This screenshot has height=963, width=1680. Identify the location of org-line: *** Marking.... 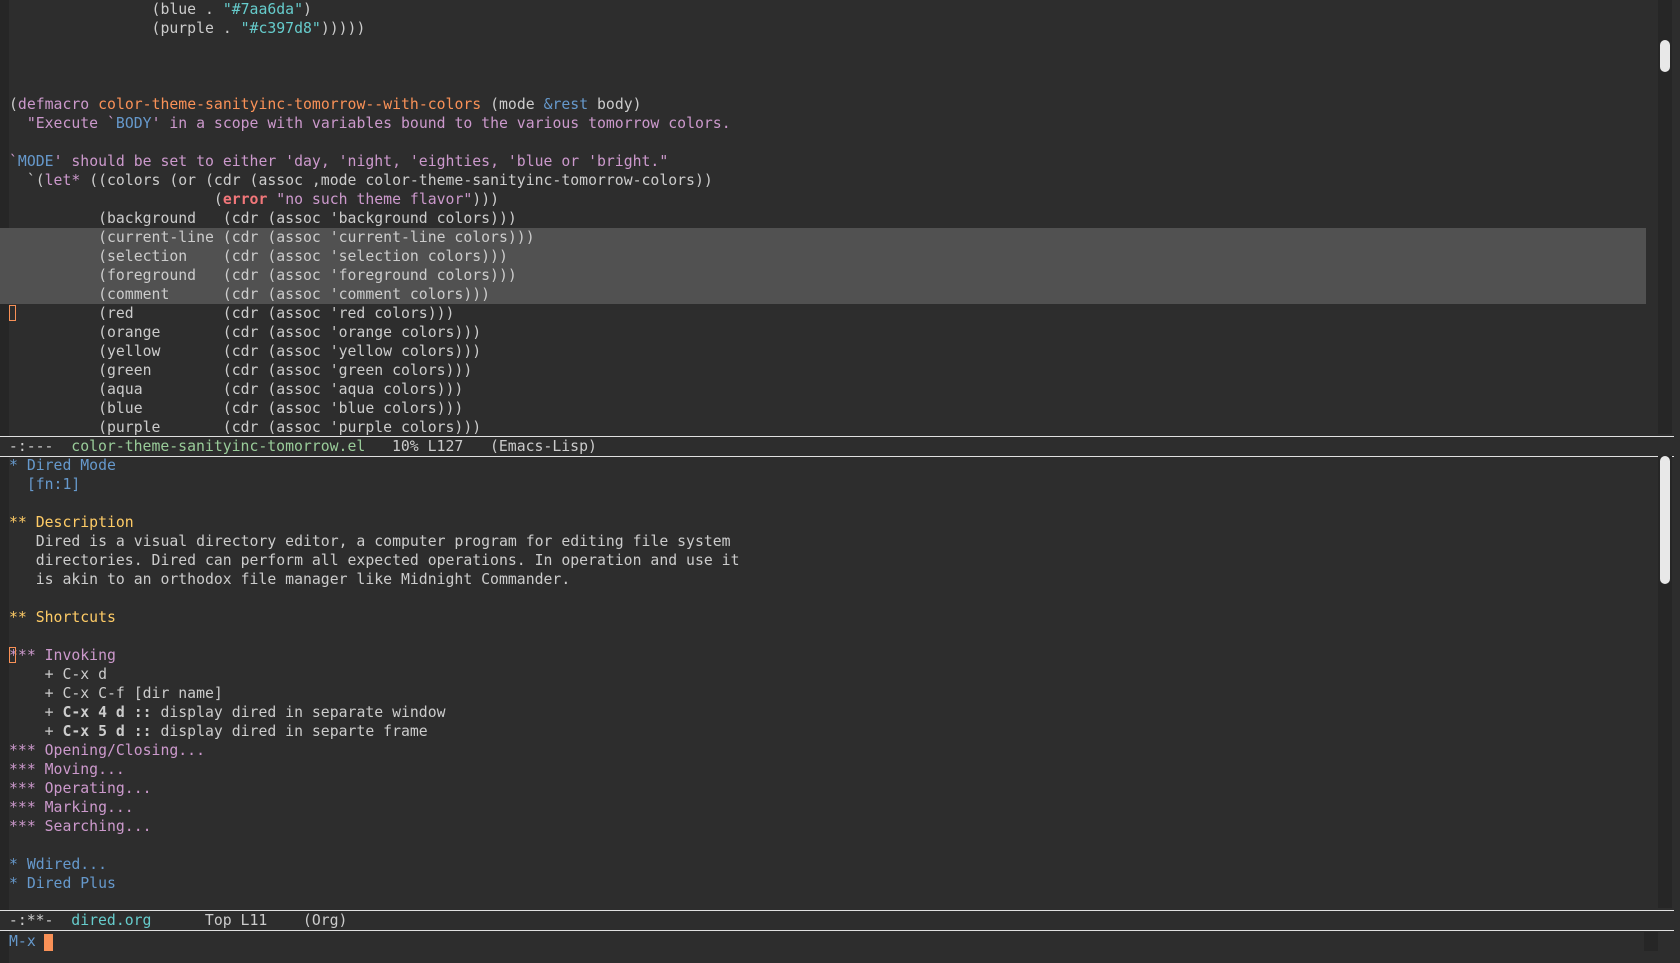
(823, 807).